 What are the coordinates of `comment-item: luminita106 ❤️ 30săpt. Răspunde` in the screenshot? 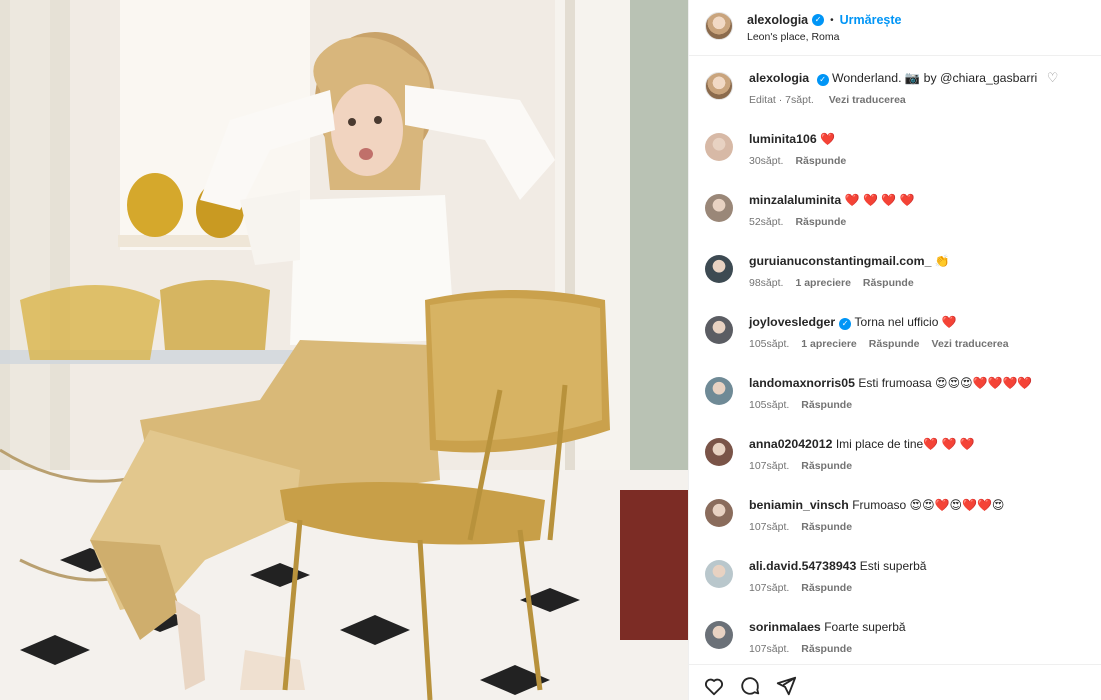 It's located at (895, 149).